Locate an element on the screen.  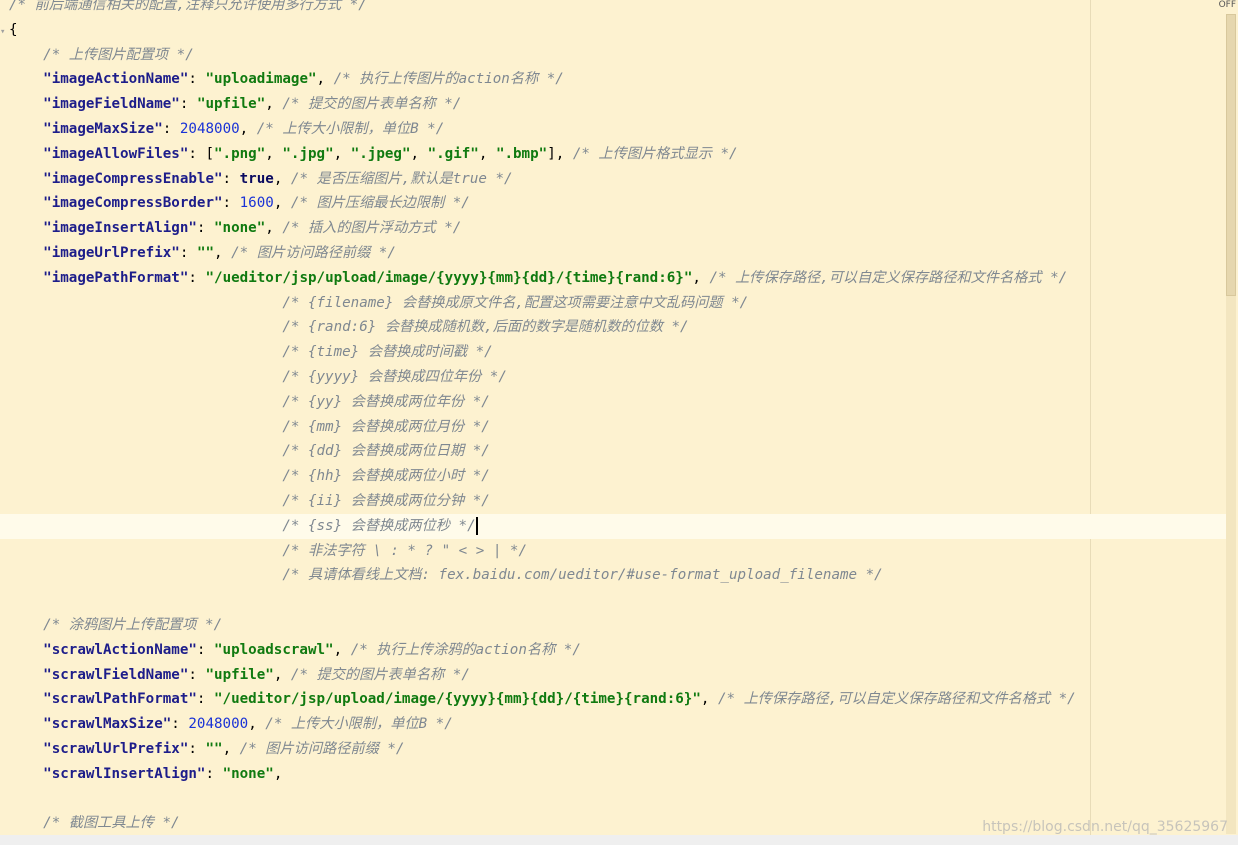
code-line: /* {rand:6} 会替换成随机数,后面的数字是随机数的位数 */ is located at coordinates (619, 327).